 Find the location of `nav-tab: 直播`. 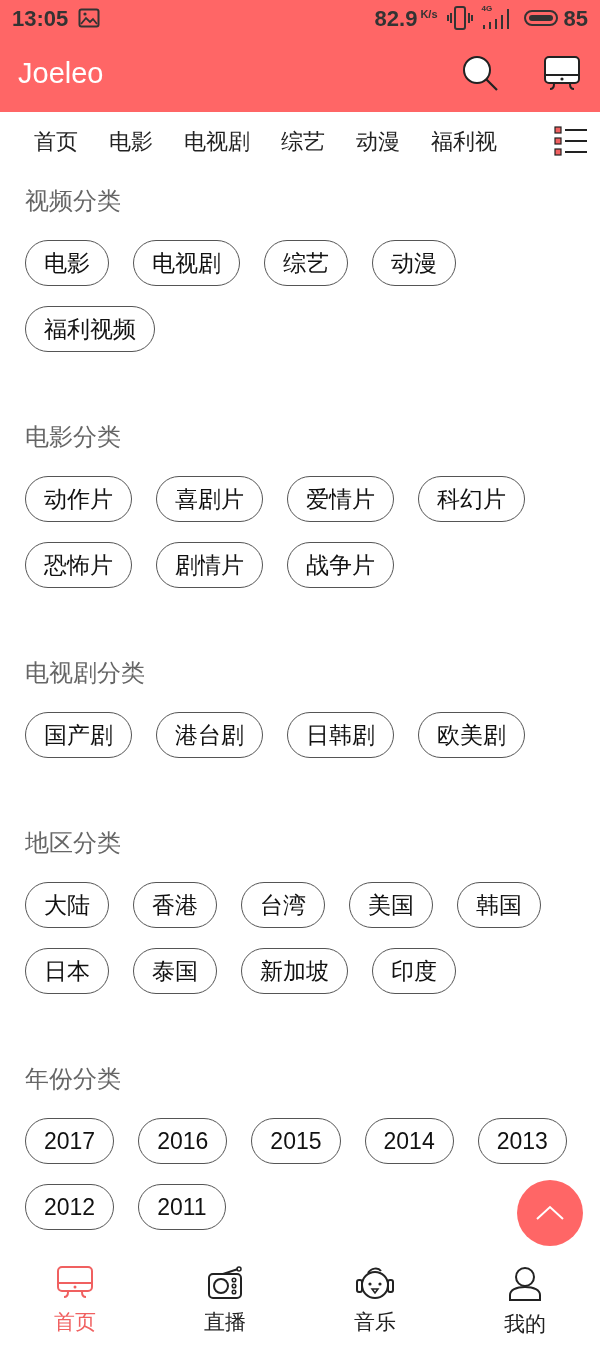

nav-tab: 直播 is located at coordinates (225, 1298).